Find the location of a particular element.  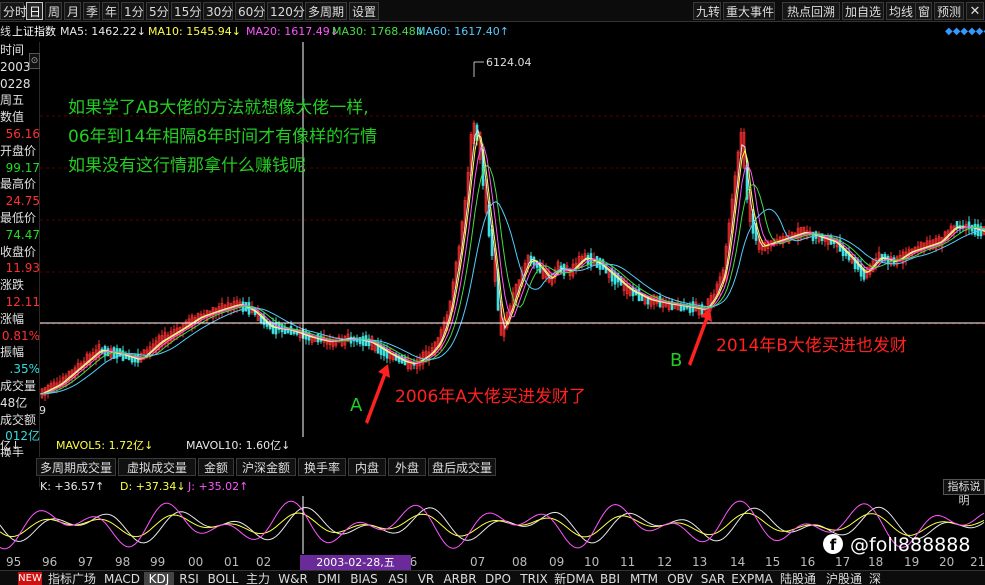

tab-12: 多周期 is located at coordinates (326, 11).